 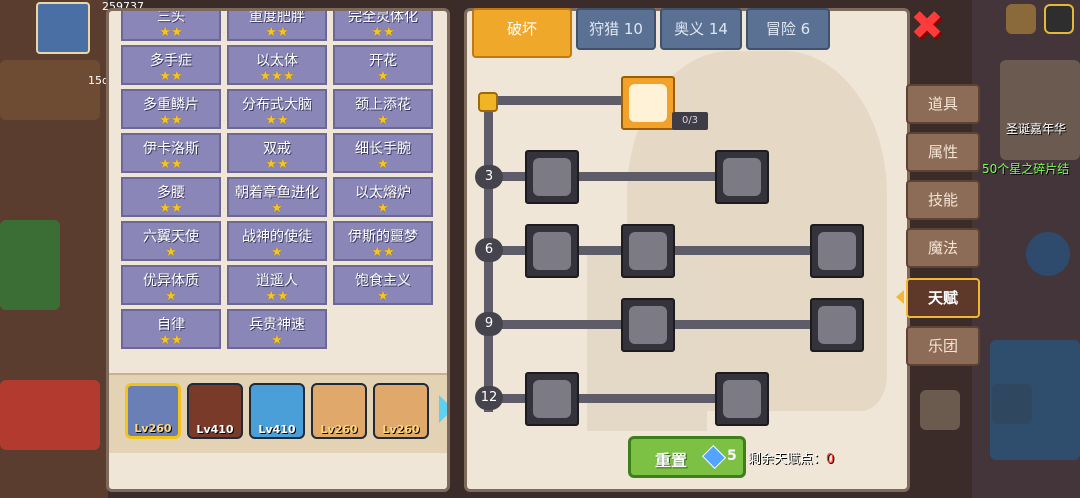 What do you see at coordinates (616, 29) in the screenshot?
I see `tab-hunting: 狩猎 10` at bounding box center [616, 29].